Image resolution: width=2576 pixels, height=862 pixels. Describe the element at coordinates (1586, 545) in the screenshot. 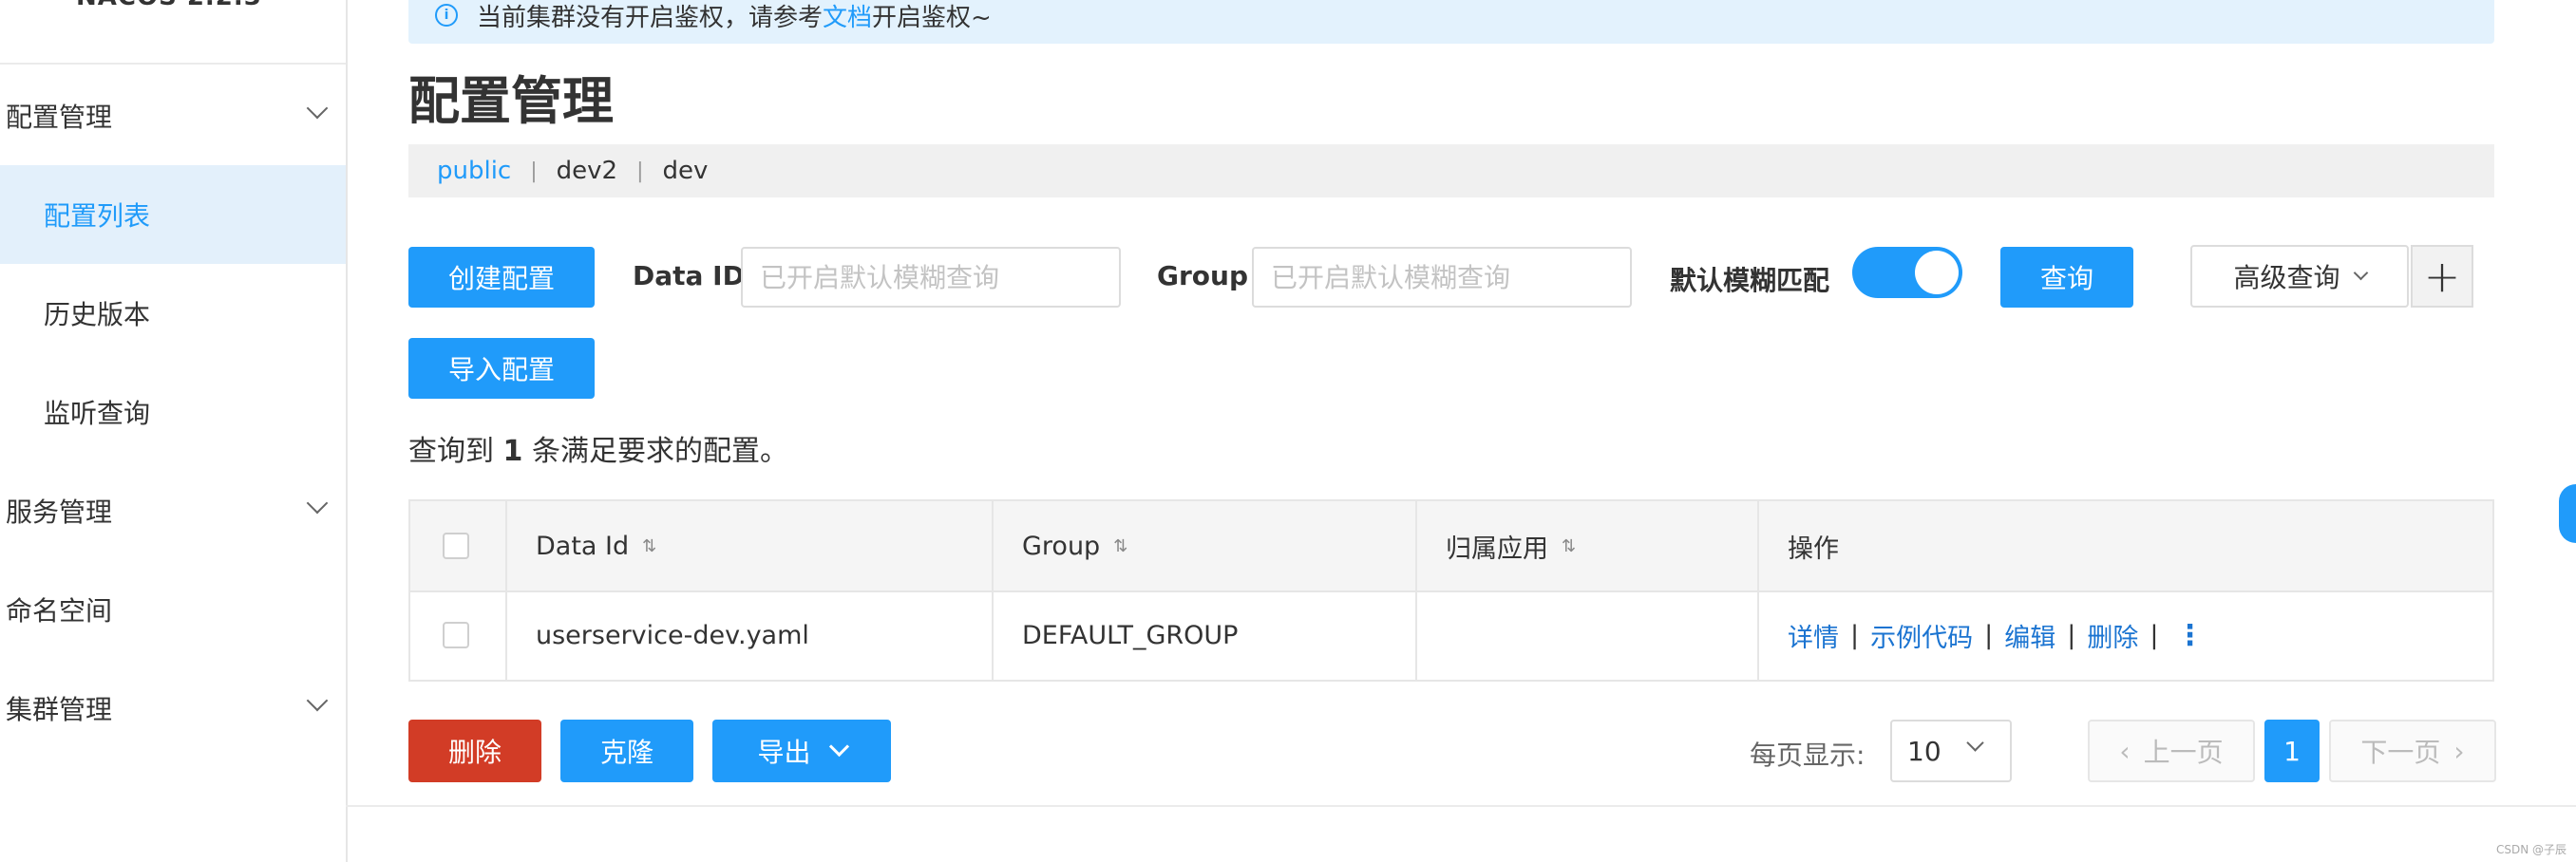

I see `header-app: 归属应用 ⇅` at that location.